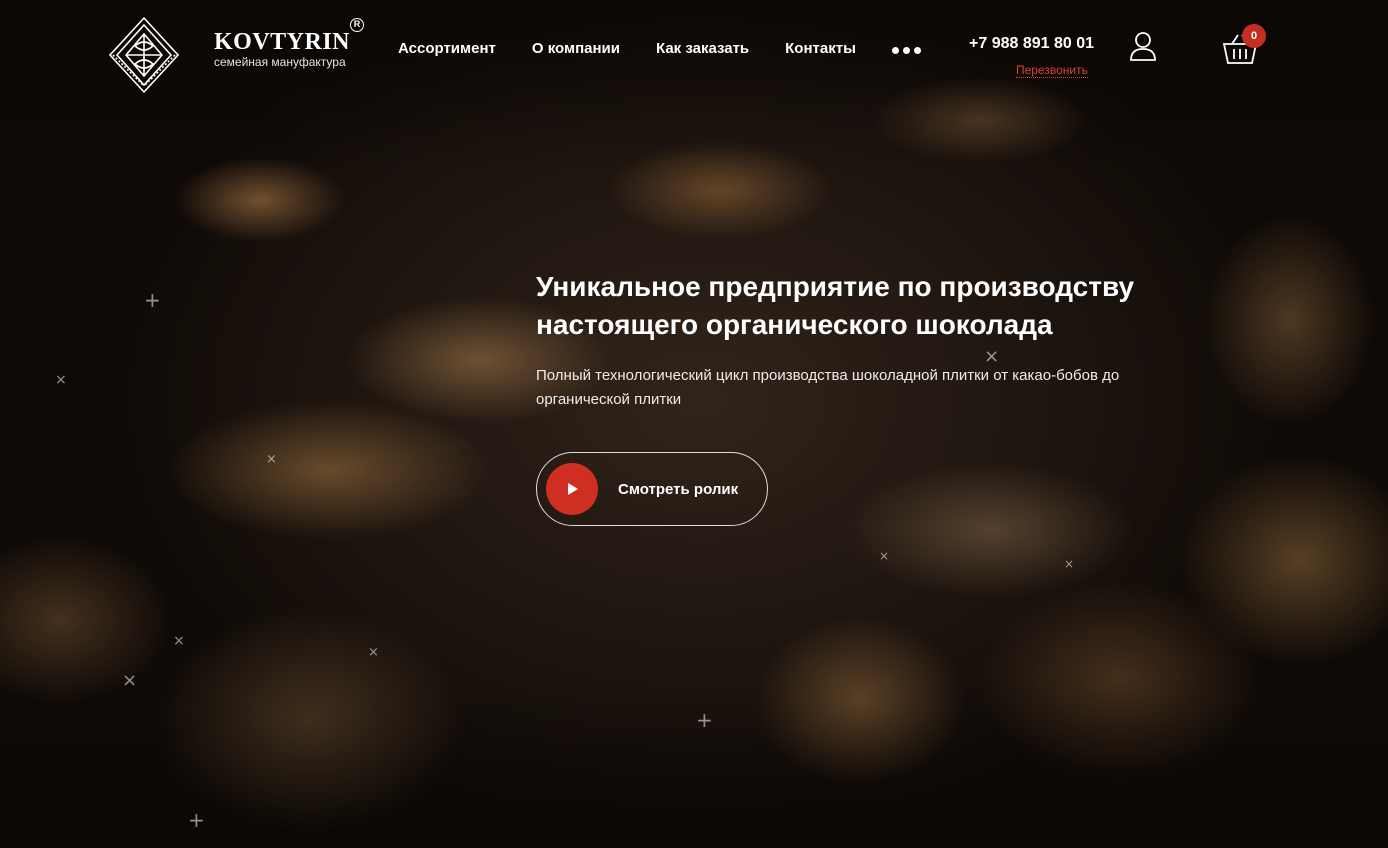 This screenshot has width=1388, height=848. What do you see at coordinates (702, 48) in the screenshot?
I see `nav-item-how-to-order: Как заказать` at bounding box center [702, 48].